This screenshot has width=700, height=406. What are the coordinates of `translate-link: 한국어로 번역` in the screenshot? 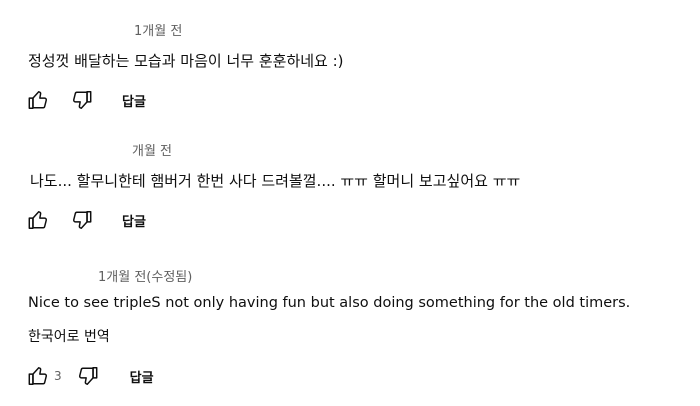 It's located at (69, 336).